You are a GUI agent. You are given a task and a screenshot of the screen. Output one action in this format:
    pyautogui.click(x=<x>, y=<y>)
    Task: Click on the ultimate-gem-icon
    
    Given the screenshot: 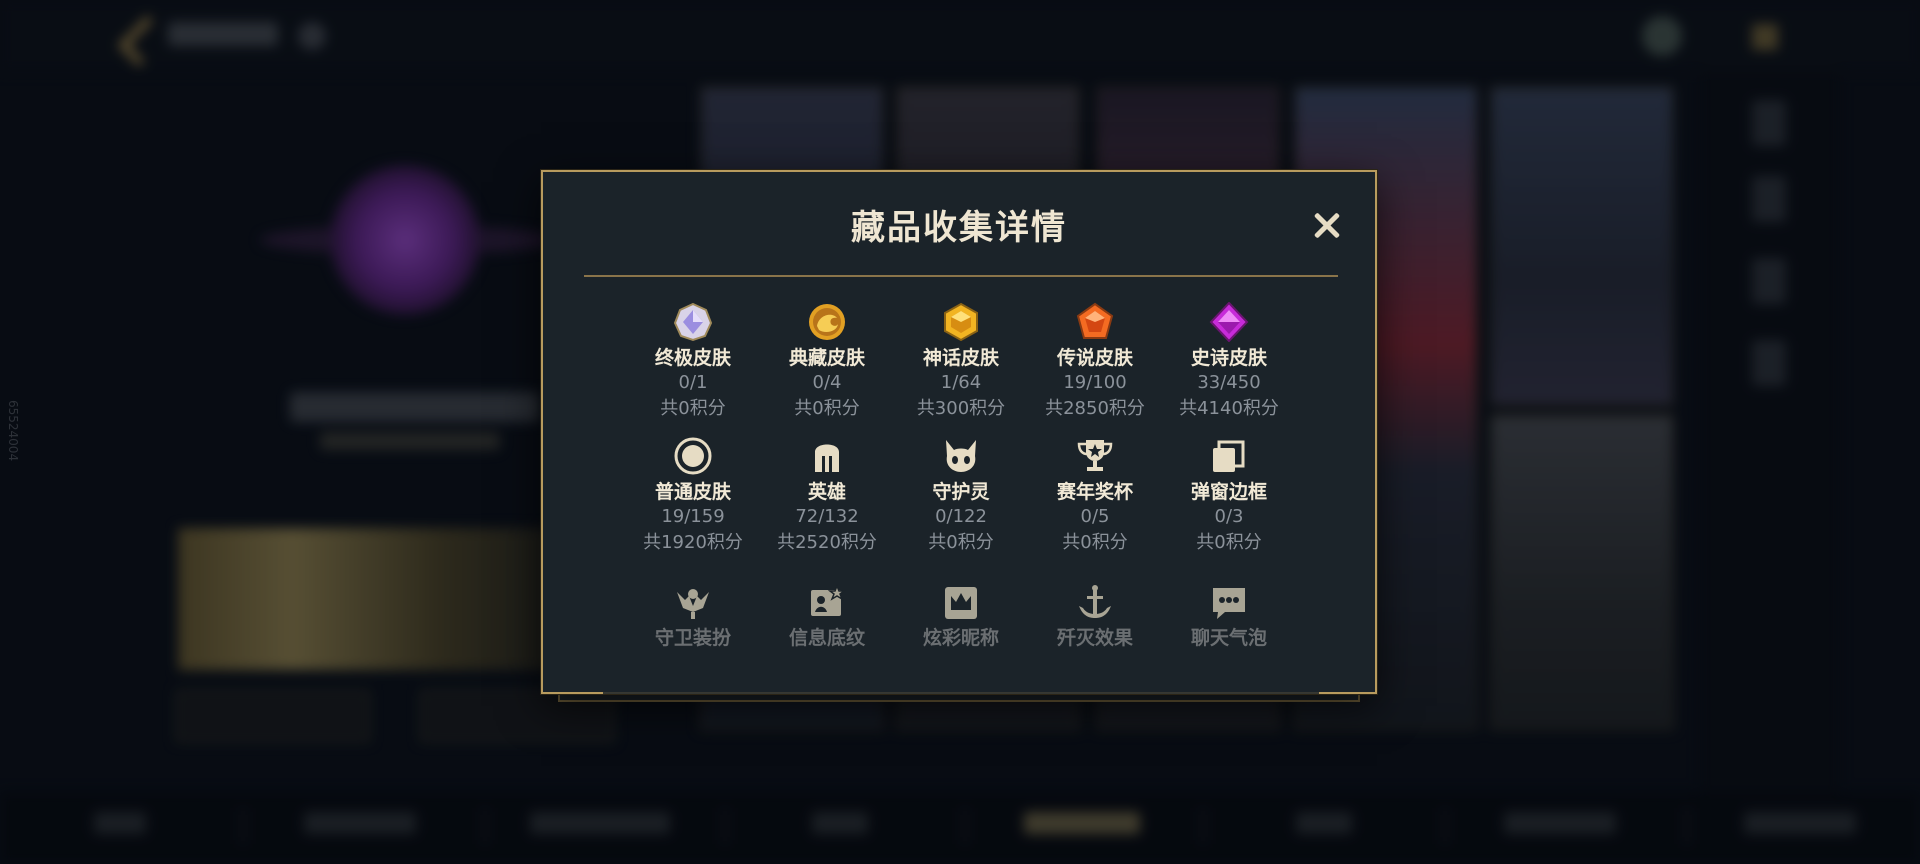 What is the action you would take?
    pyautogui.click(x=693, y=322)
    